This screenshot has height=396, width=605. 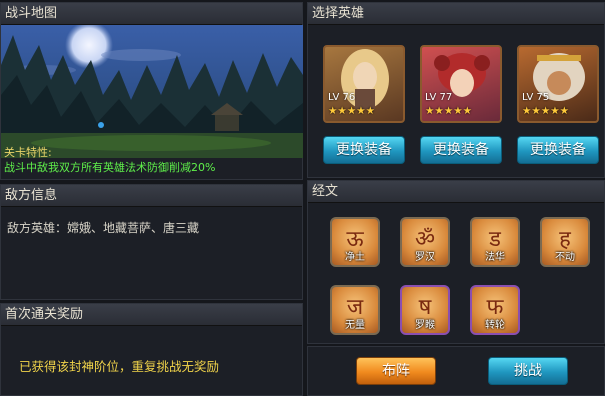 I want to click on sutra-jingtu: ऊ 净土, so click(x=355, y=242).